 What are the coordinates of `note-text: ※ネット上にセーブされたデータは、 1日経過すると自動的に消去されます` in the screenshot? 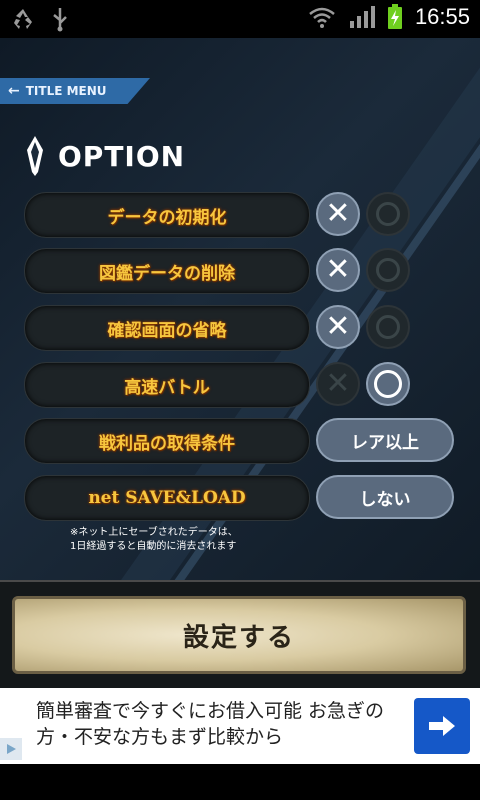 It's located at (154, 540).